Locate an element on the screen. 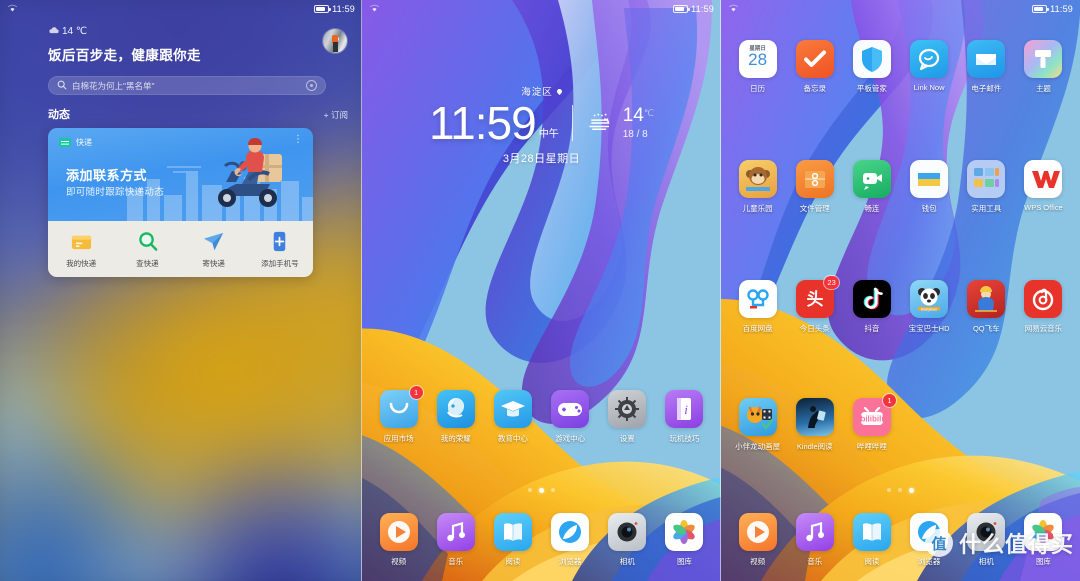 Image resolution: width=1080 pixels, height=581 pixels. app-myhonor: 我的荣耀 is located at coordinates (455, 417).